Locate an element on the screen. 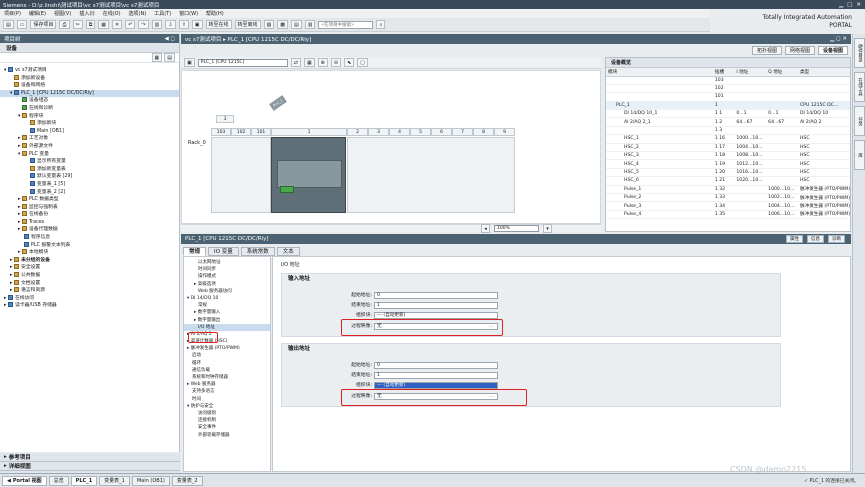 Image resolution: width=865 pixels, height=487 pixels. col-module: 模块 is located at coordinates (659, 72).